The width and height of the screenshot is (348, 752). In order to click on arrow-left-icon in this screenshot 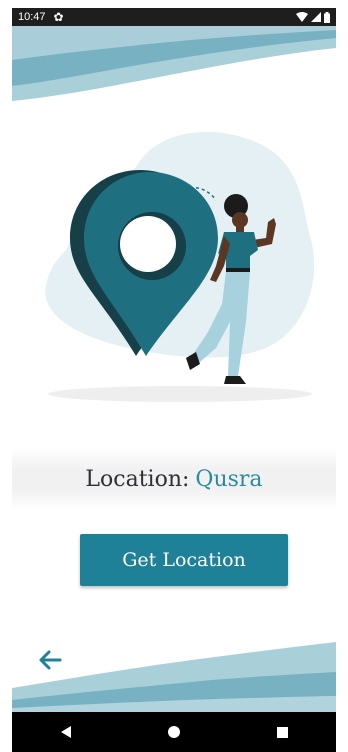, I will do `click(50, 660)`.